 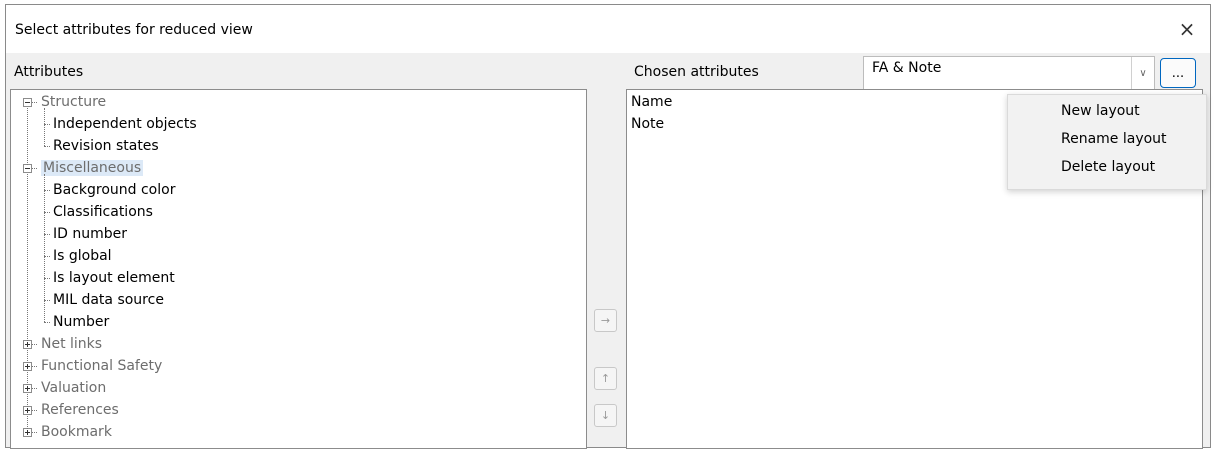 What do you see at coordinates (1100, 111) in the screenshot?
I see `menu-item-new-layout: New layout` at bounding box center [1100, 111].